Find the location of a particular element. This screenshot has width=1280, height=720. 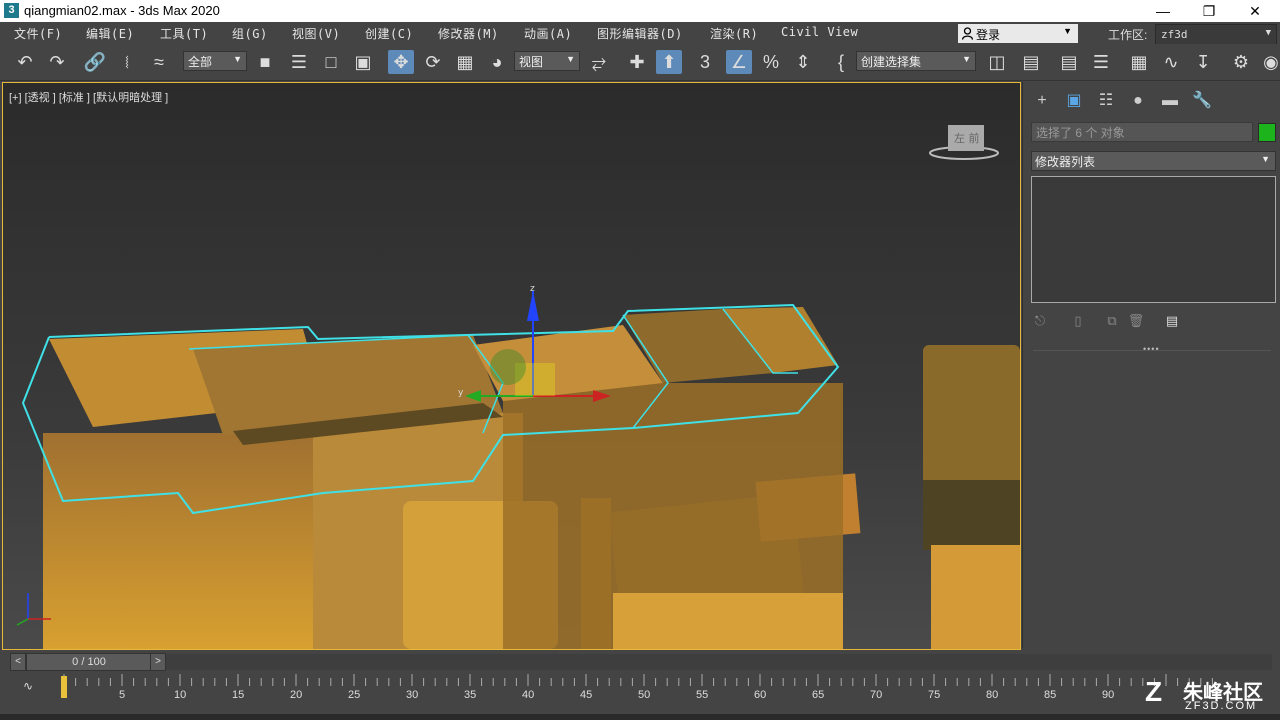

percent-snap-icon: % is located at coordinates (771, 62).